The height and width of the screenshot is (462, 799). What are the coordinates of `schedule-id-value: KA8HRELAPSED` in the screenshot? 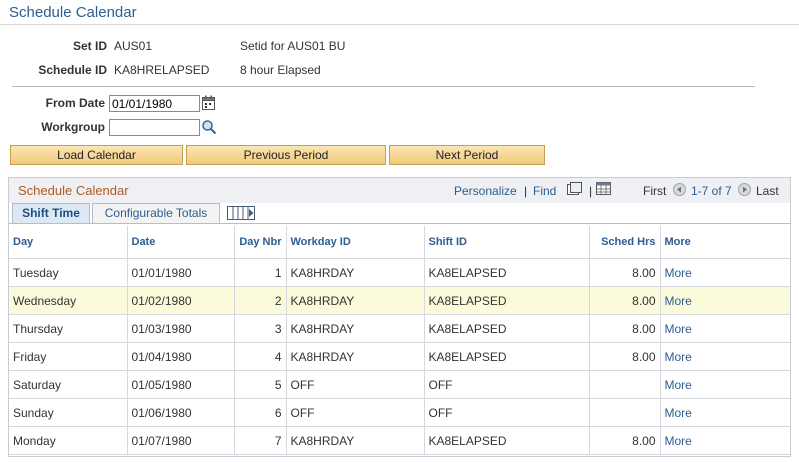 It's located at (162, 70).